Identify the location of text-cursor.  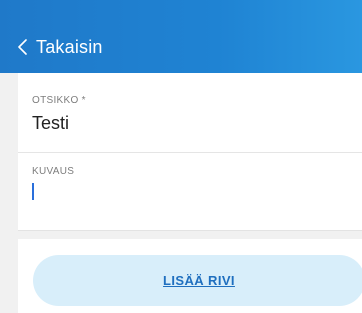
(33, 191).